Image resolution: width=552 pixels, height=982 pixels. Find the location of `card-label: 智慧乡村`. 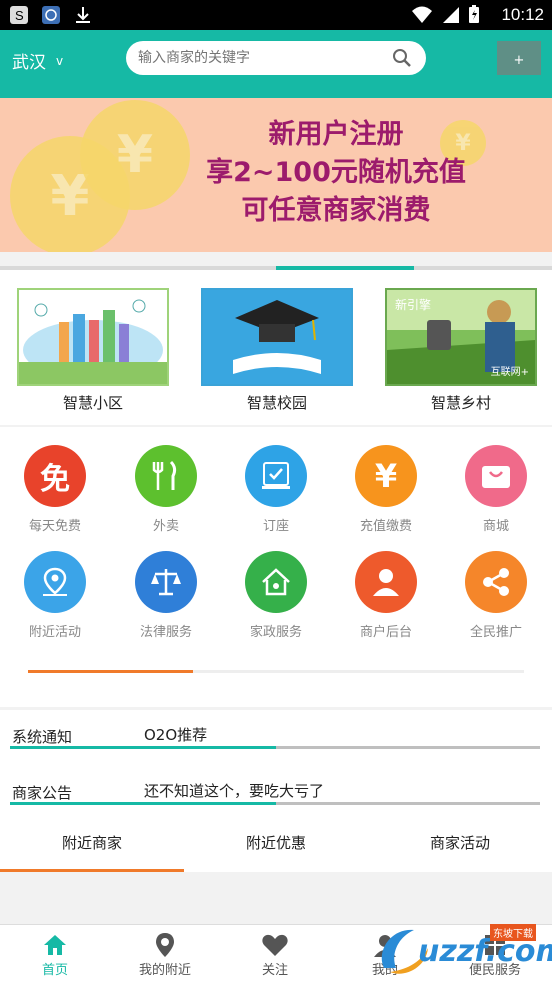

card-label: 智慧乡村 is located at coordinates (460, 403).